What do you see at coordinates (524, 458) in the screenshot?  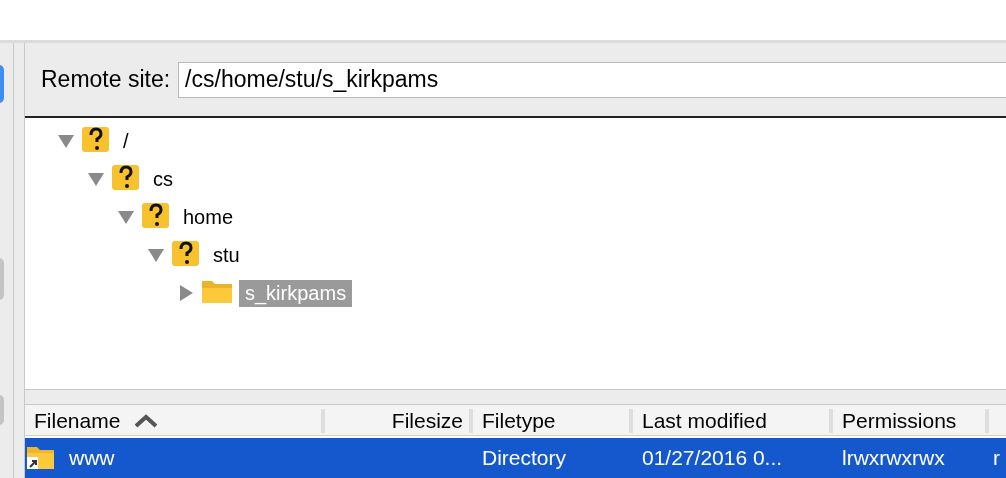 I see `table-cell: Directory` at bounding box center [524, 458].